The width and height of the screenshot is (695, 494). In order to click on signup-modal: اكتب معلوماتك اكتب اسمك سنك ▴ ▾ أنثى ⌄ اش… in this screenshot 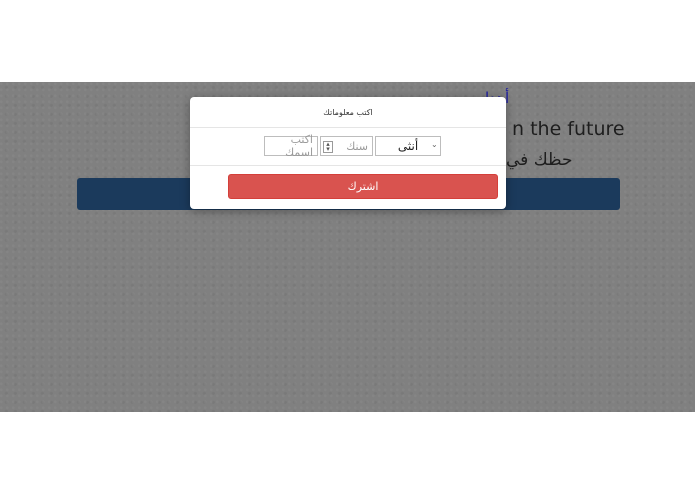, I will do `click(348, 153)`.